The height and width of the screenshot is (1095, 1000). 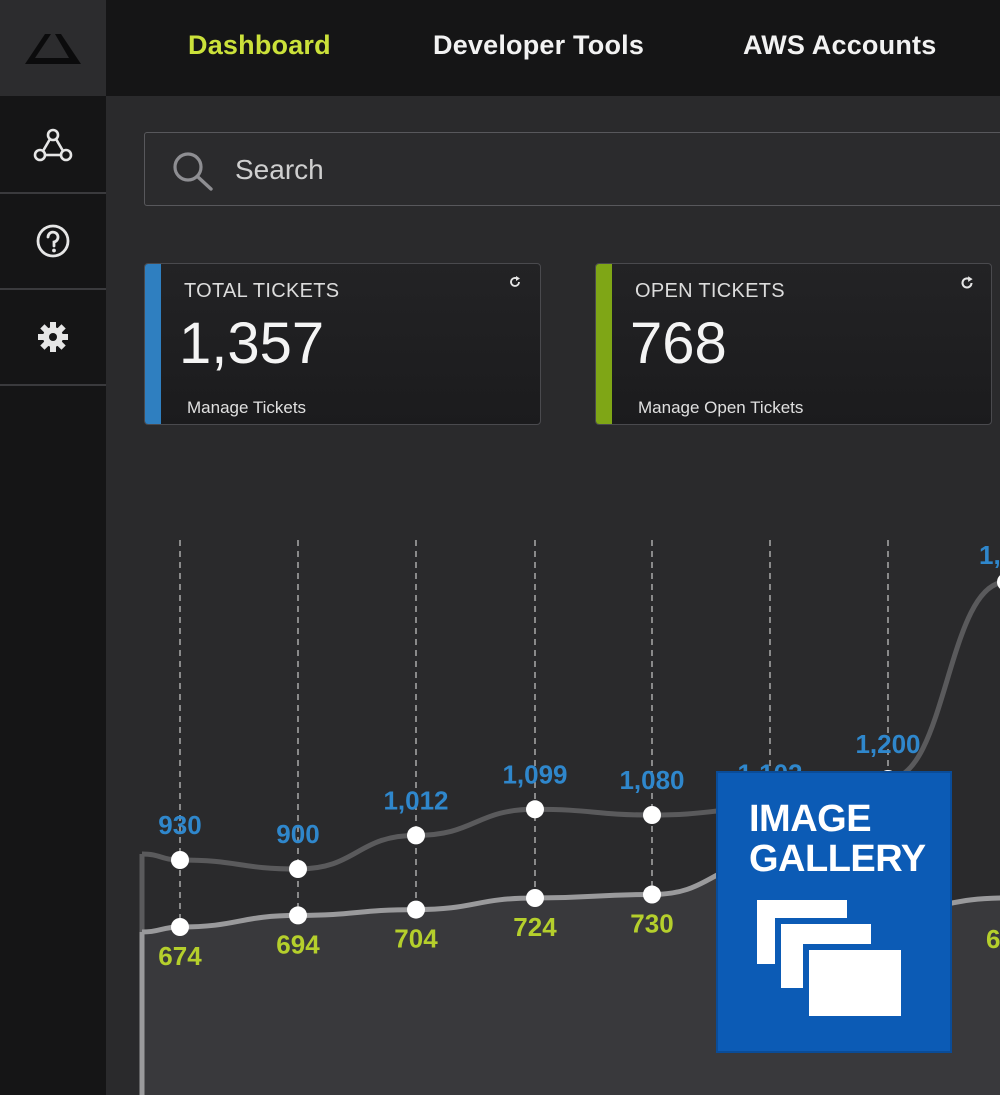 I want to click on tab-developer-tools: Developer Tools, so click(x=538, y=45).